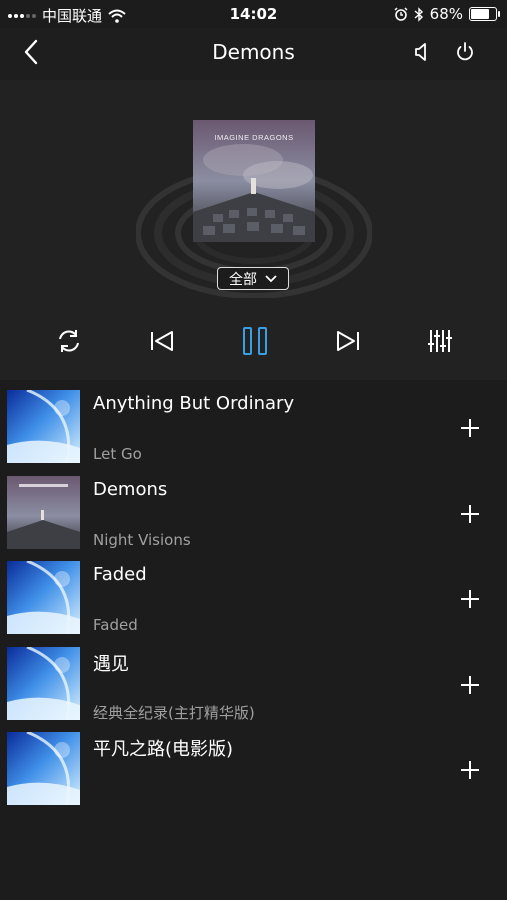  What do you see at coordinates (422, 52) in the screenshot?
I see `speaker-icon` at bounding box center [422, 52].